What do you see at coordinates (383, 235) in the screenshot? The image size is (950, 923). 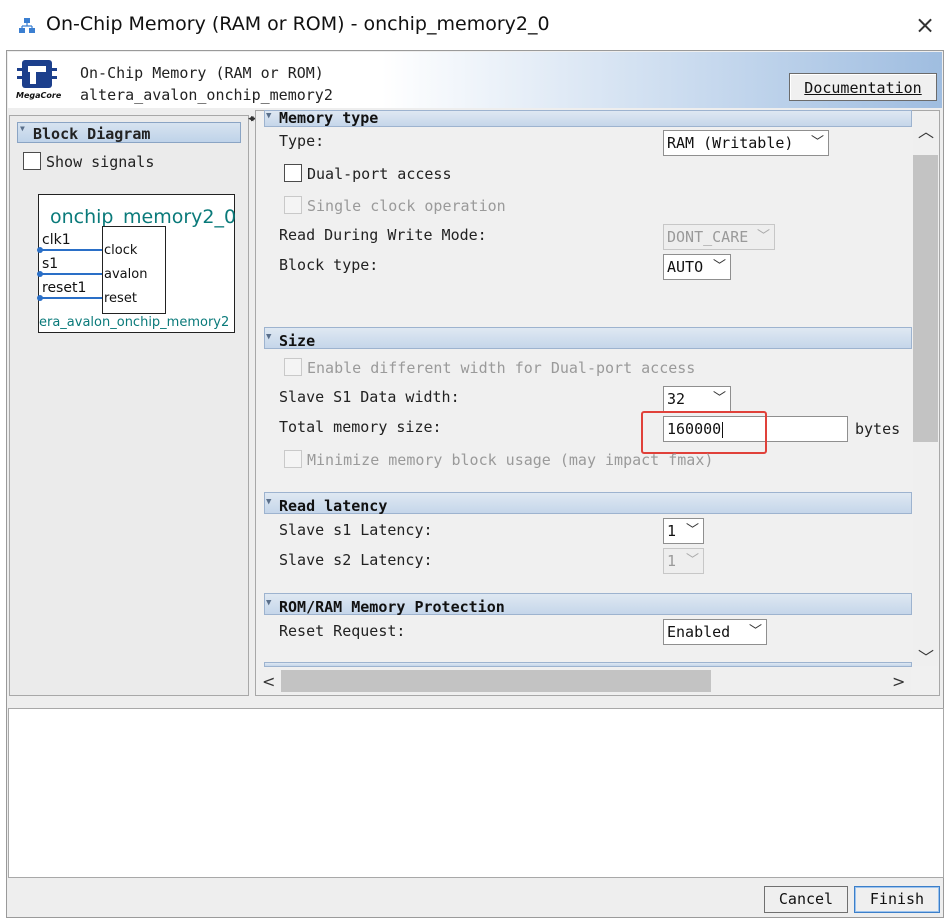 I see `rdw-label: Read During Write Mode:` at bounding box center [383, 235].